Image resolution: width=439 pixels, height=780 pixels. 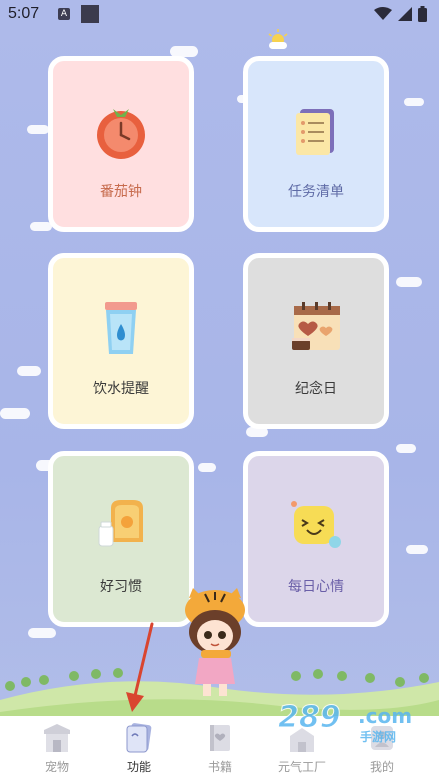 I want to click on tomato-clock-icon, so click(x=121, y=134).